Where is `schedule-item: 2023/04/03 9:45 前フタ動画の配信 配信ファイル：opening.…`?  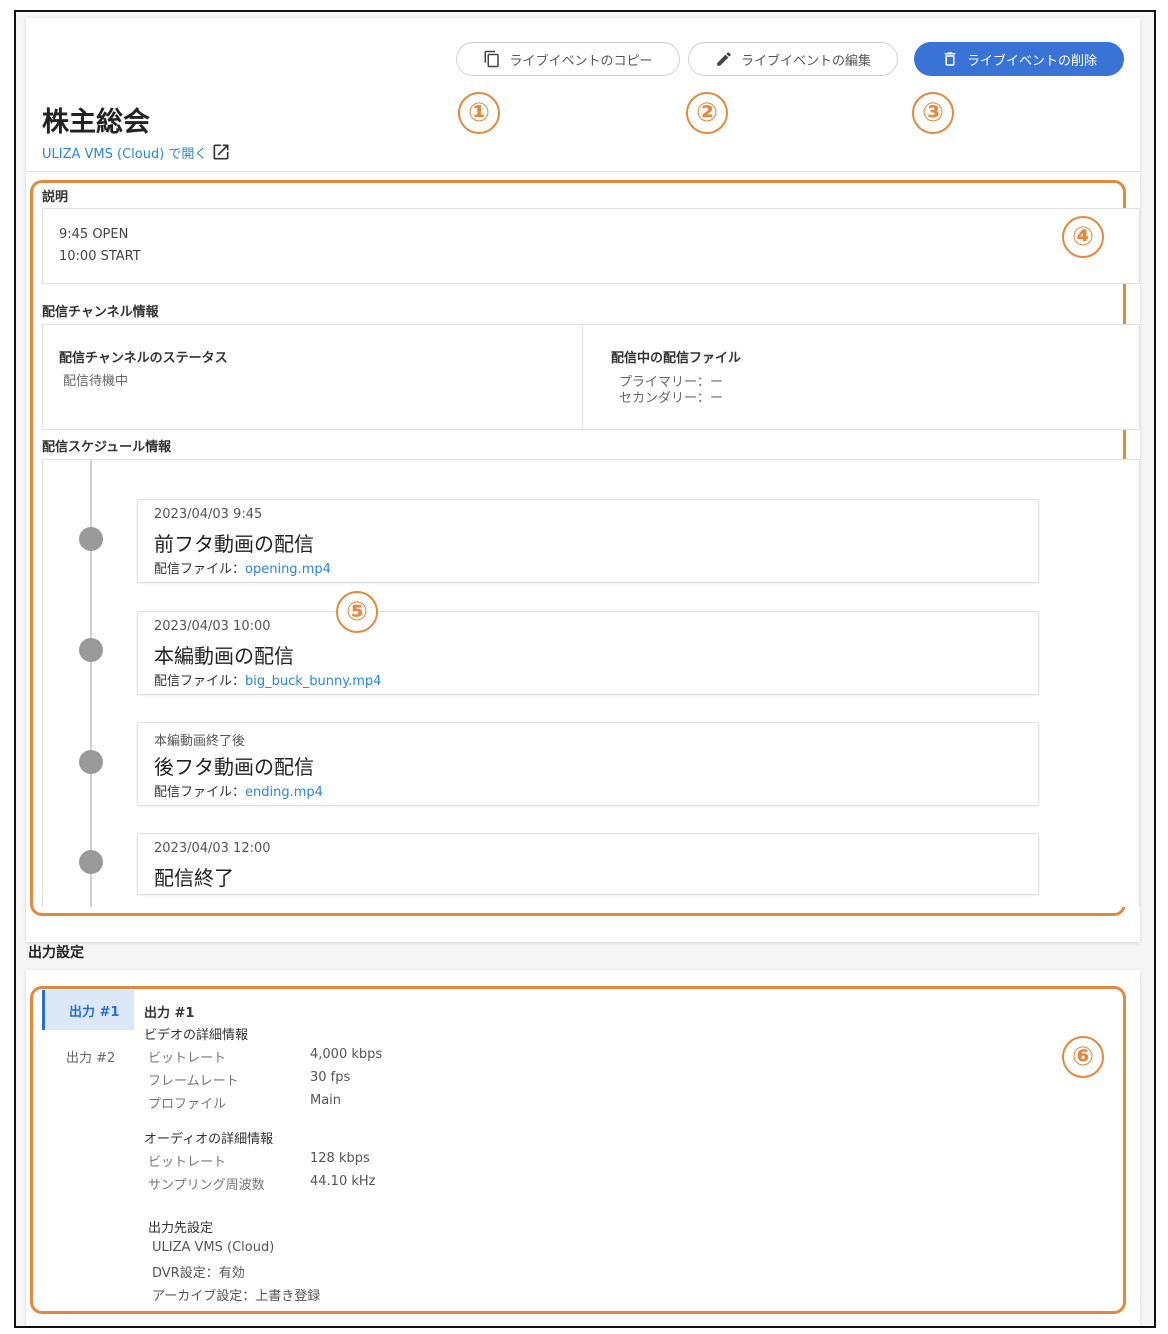 schedule-item: 2023/04/03 9:45 前フタ動画の配信 配信ファイル：opening.… is located at coordinates (588, 541).